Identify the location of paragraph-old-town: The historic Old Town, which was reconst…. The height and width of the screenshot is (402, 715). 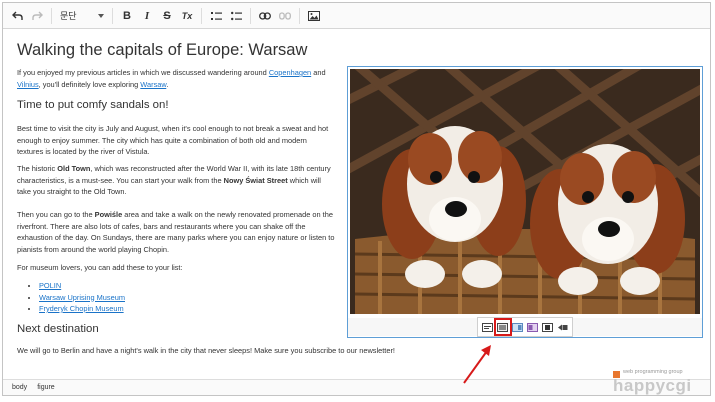
(176, 180).